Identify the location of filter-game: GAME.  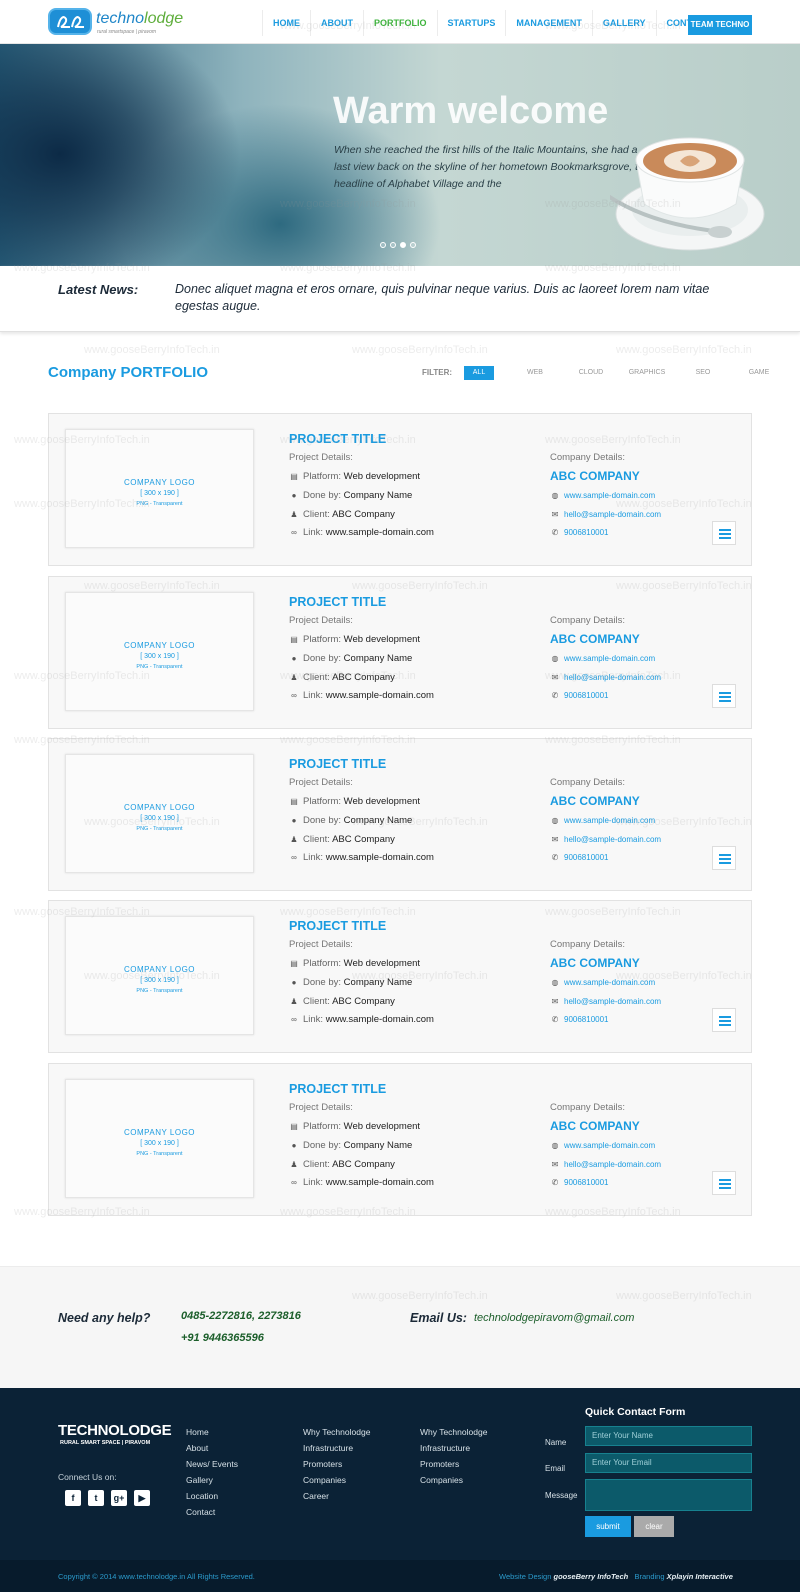
(759, 373).